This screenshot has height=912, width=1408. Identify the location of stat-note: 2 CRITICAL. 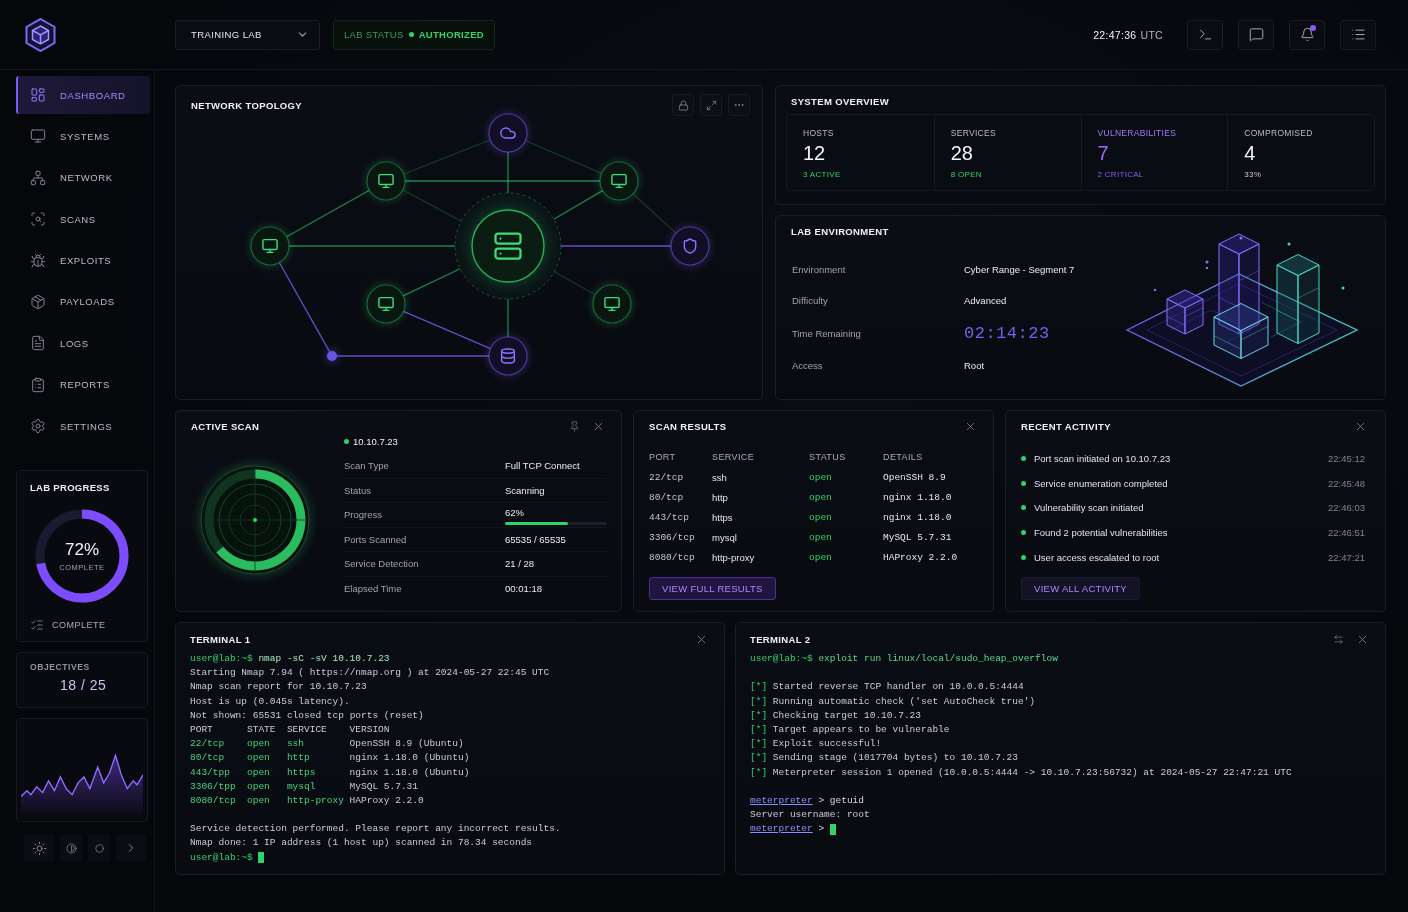
(1121, 174).